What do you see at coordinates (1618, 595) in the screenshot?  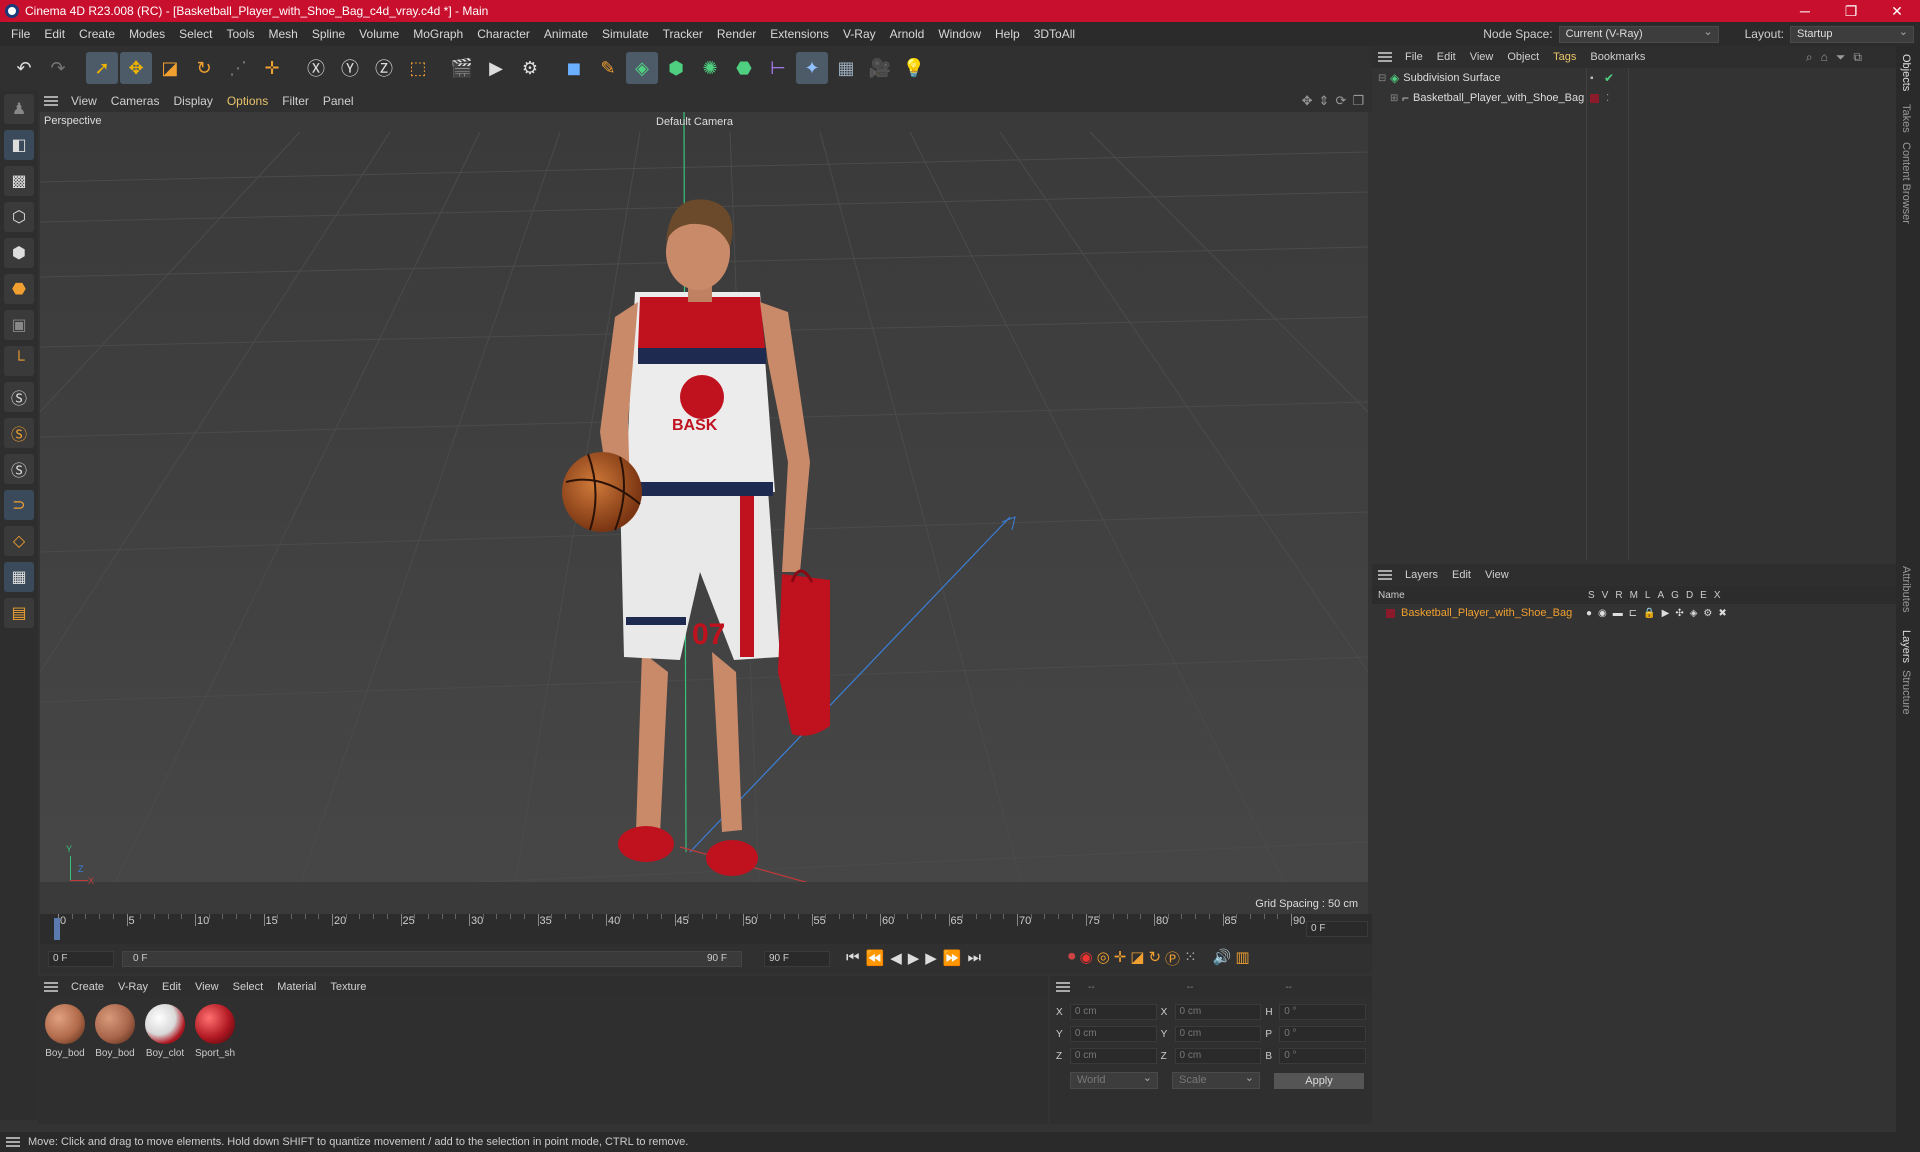 I see `layer-col-render: R` at bounding box center [1618, 595].